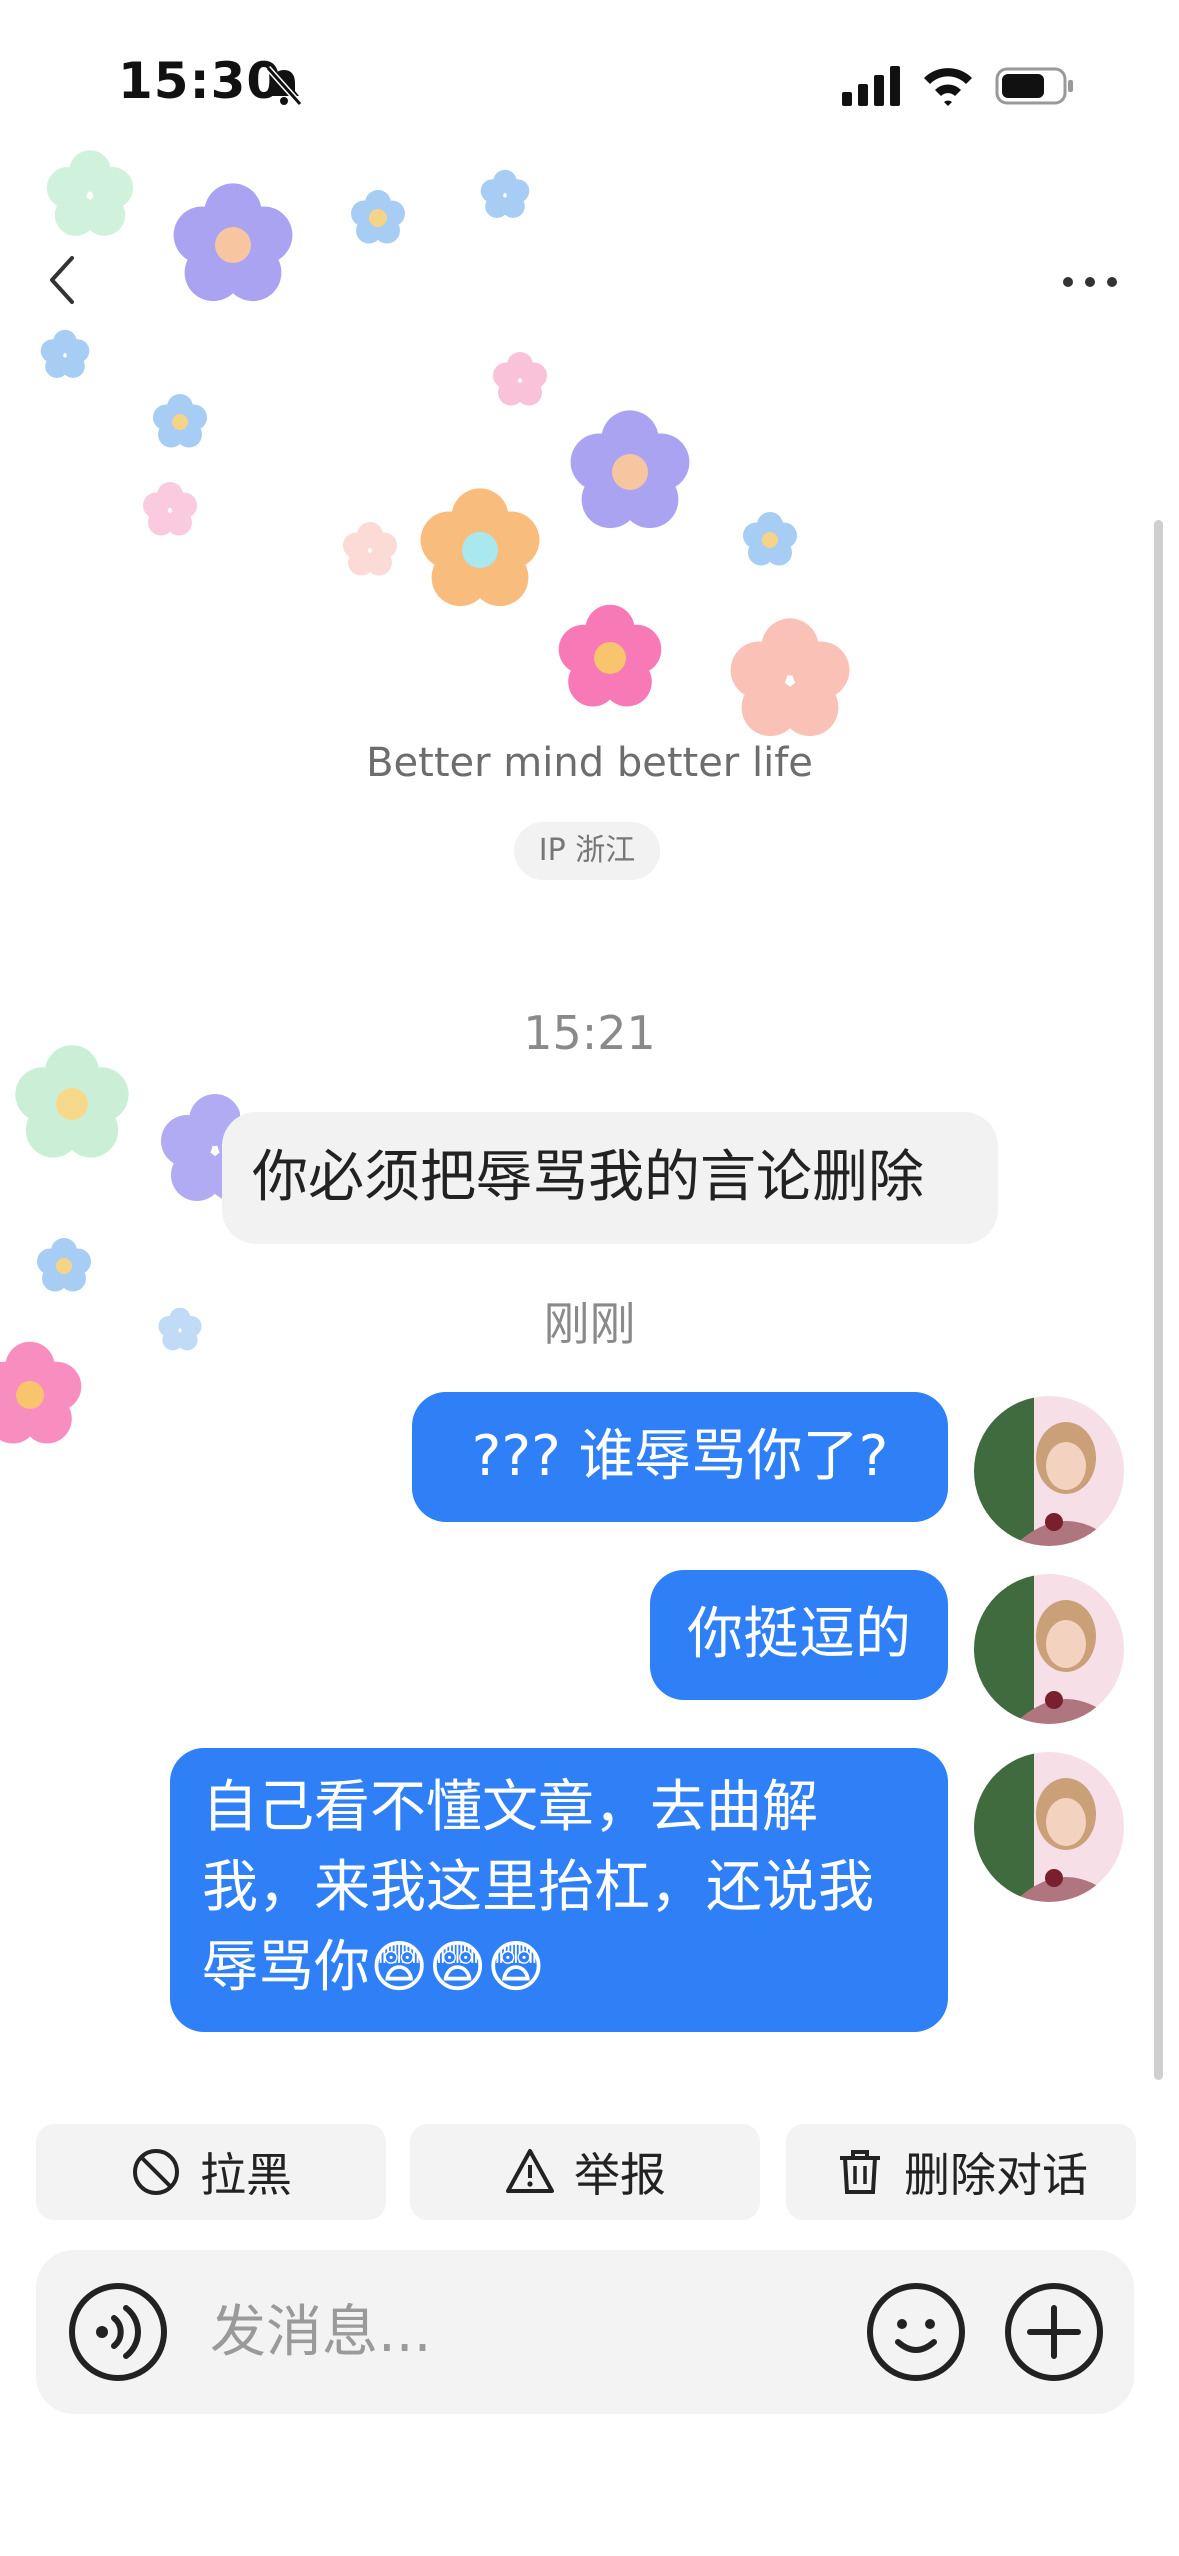  What do you see at coordinates (860, 2172) in the screenshot?
I see `trash-icon` at bounding box center [860, 2172].